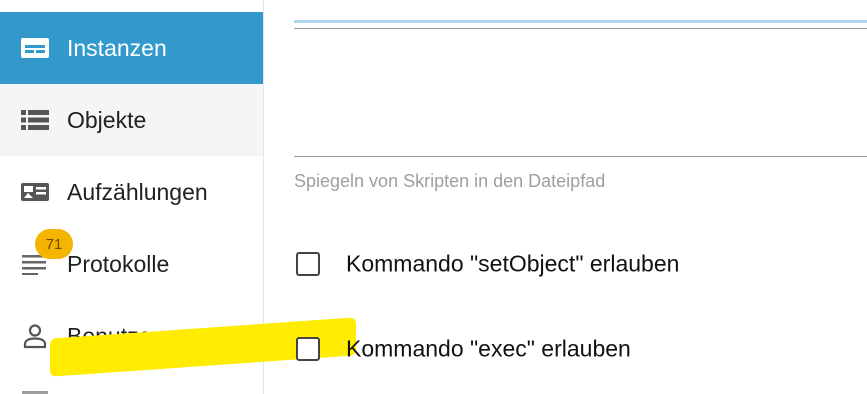  I want to click on sidebar-item-instanzen: Instanzen, so click(131, 48).